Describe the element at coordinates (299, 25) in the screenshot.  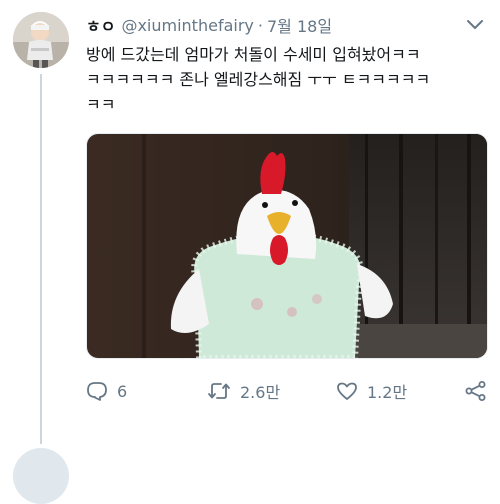
I see `tweet-date: 7월 18일` at that location.